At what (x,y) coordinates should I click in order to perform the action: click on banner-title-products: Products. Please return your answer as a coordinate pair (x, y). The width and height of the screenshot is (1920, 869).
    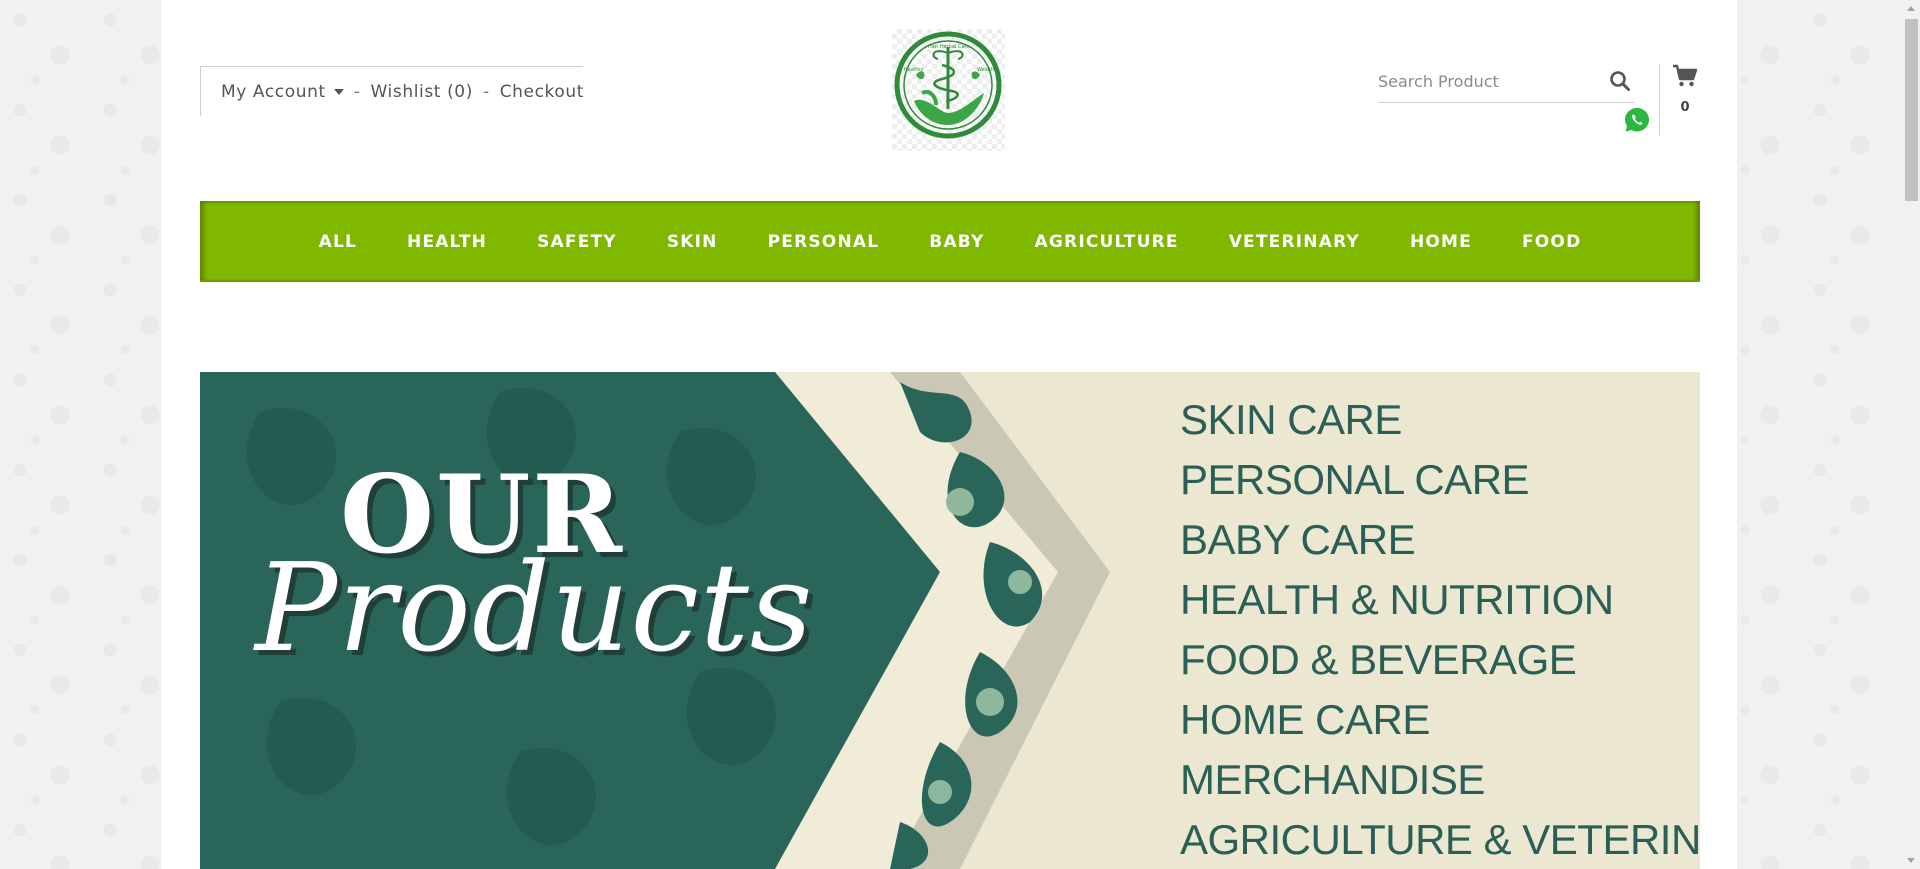
    Looking at the image, I should click on (534, 608).